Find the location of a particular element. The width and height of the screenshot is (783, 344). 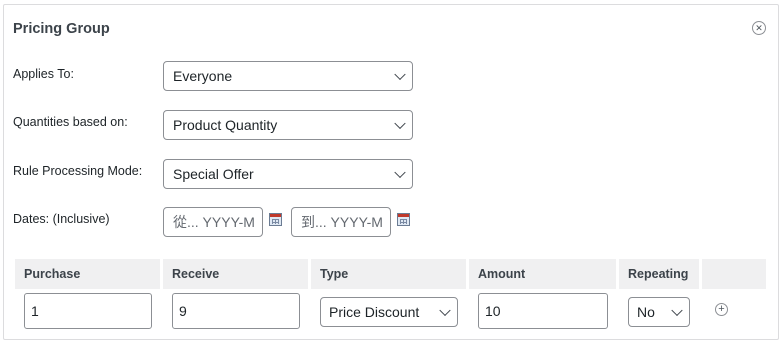

column-header-amount: Amount is located at coordinates (542, 274).